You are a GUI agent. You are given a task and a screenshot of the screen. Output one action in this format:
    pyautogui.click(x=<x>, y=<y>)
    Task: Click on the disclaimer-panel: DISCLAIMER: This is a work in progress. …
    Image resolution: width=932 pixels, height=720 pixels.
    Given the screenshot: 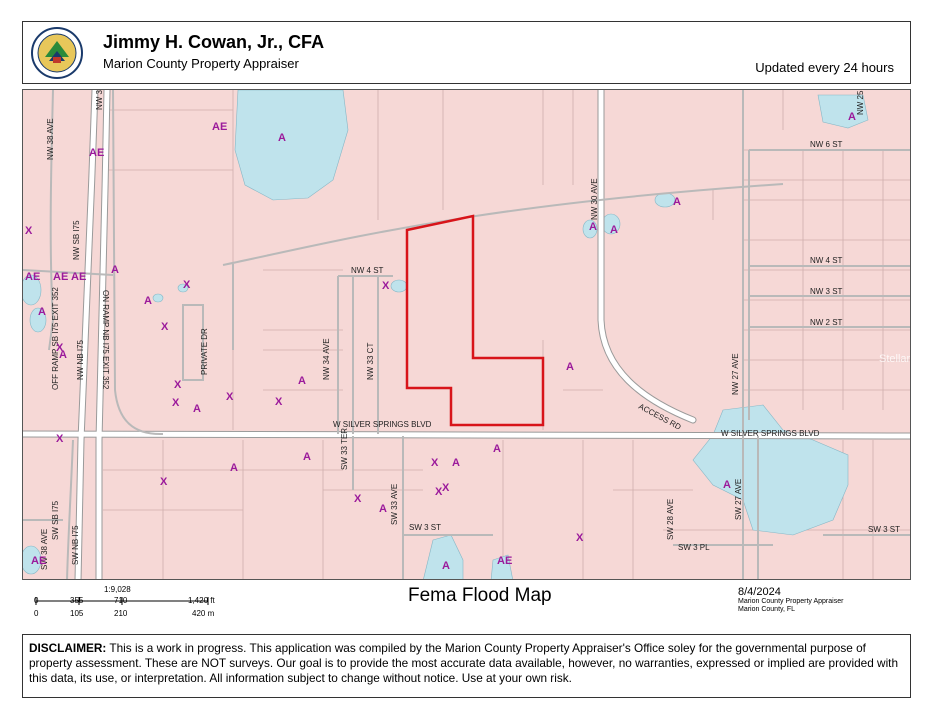 What is the action you would take?
    pyautogui.click(x=466, y=666)
    